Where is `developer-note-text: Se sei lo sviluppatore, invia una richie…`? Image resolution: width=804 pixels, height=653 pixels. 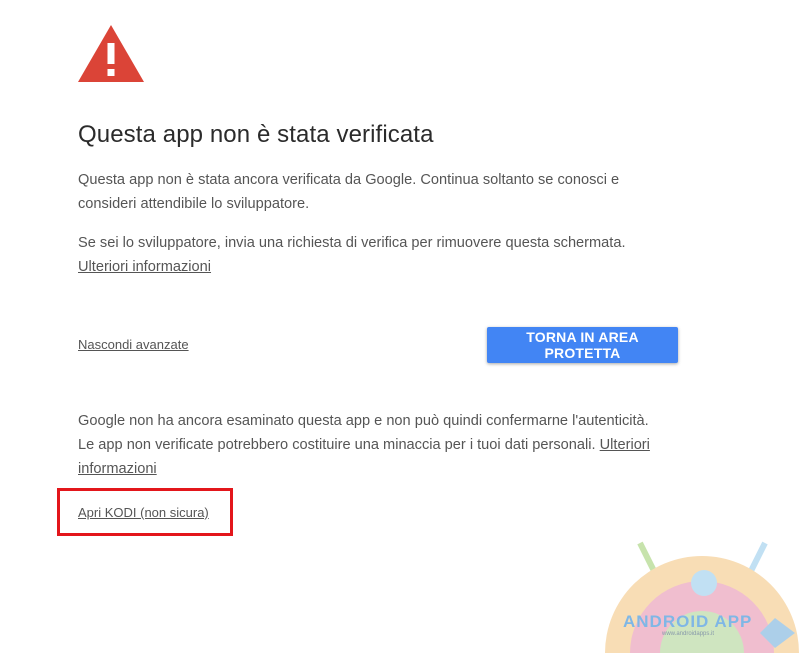
developer-note-text: Se sei lo sviluppatore, invia una richie… is located at coordinates (352, 243).